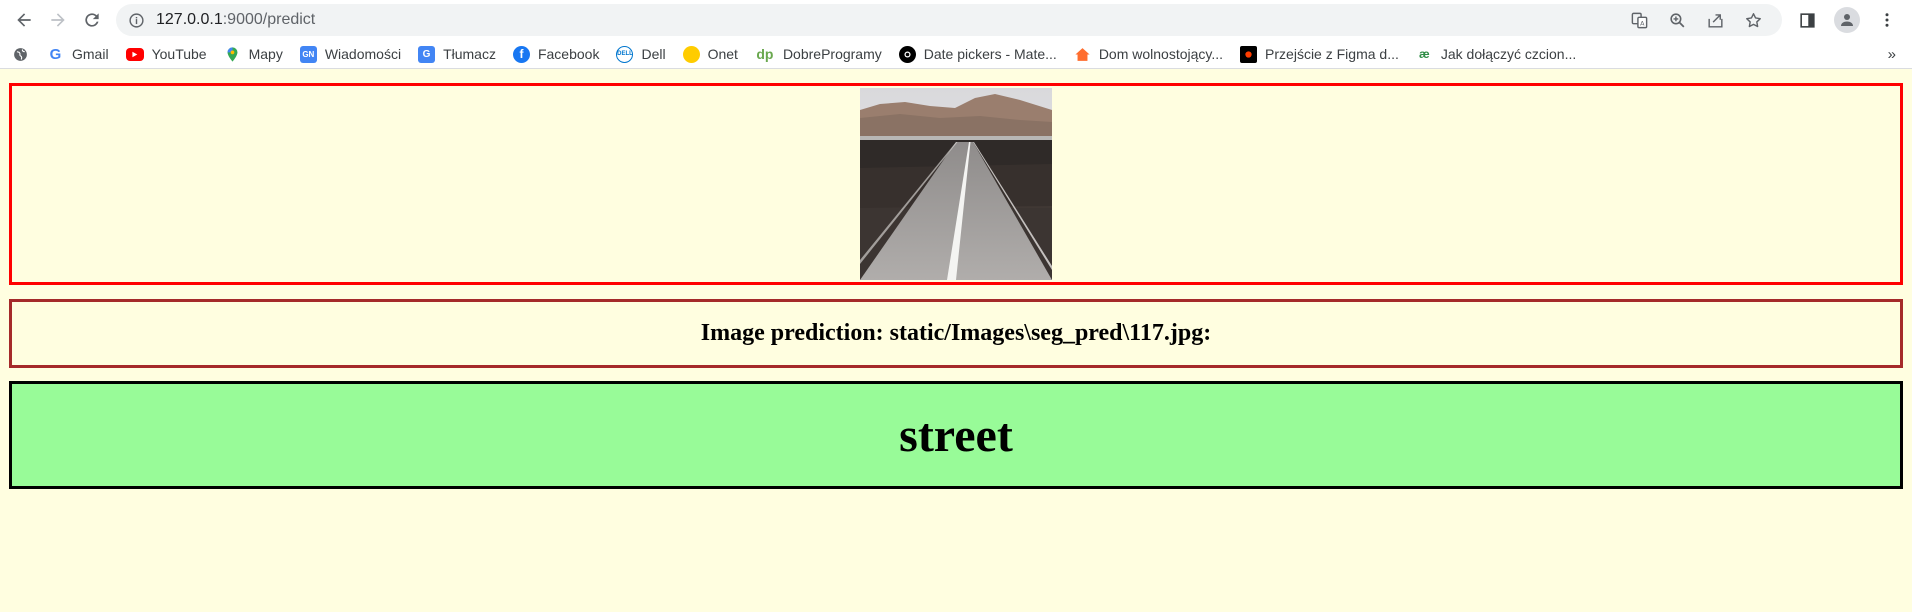  I want to click on google-icon: G, so click(55, 54).